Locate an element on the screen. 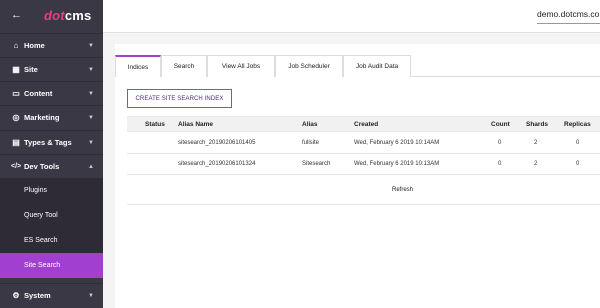  gear-icon: ⚙ is located at coordinates (16, 295).